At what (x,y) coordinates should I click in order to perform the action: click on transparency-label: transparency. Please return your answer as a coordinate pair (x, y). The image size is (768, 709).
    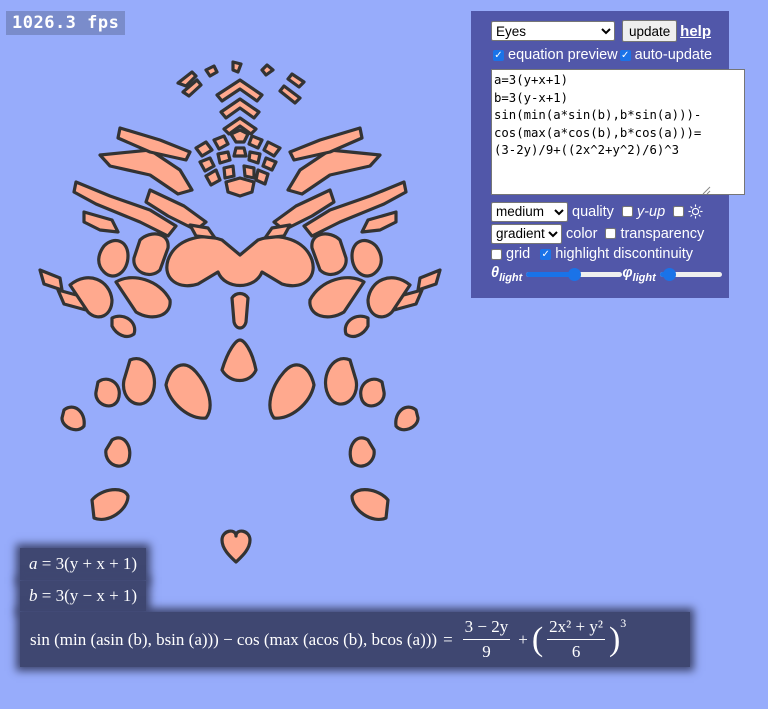
    Looking at the image, I should click on (662, 233).